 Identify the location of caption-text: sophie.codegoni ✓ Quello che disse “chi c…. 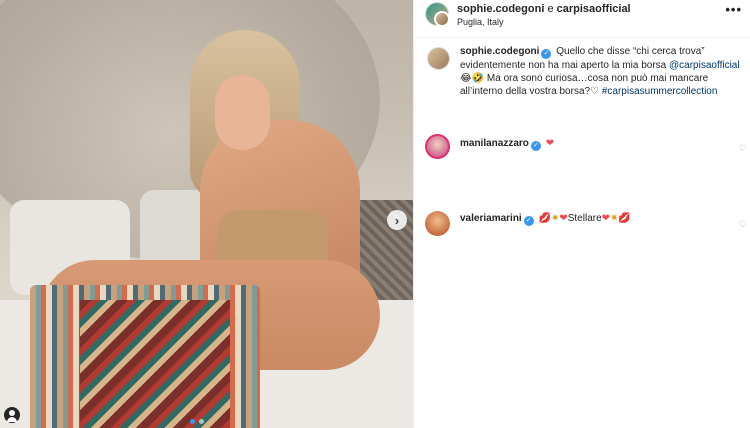
(602, 71).